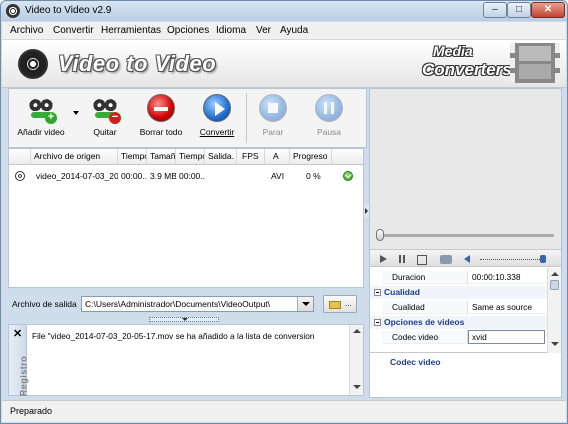 This screenshot has height=424, width=568. What do you see at coordinates (495, 10) in the screenshot?
I see `minimize-button: –` at bounding box center [495, 10].